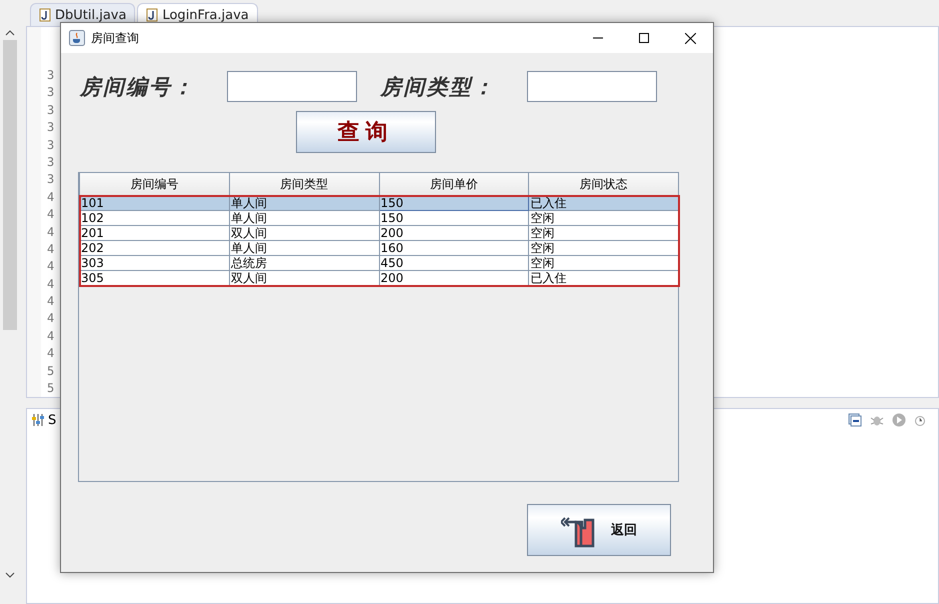 The image size is (939, 604). Describe the element at coordinates (10, 575) in the screenshot. I see `scroll-down-icon` at that location.